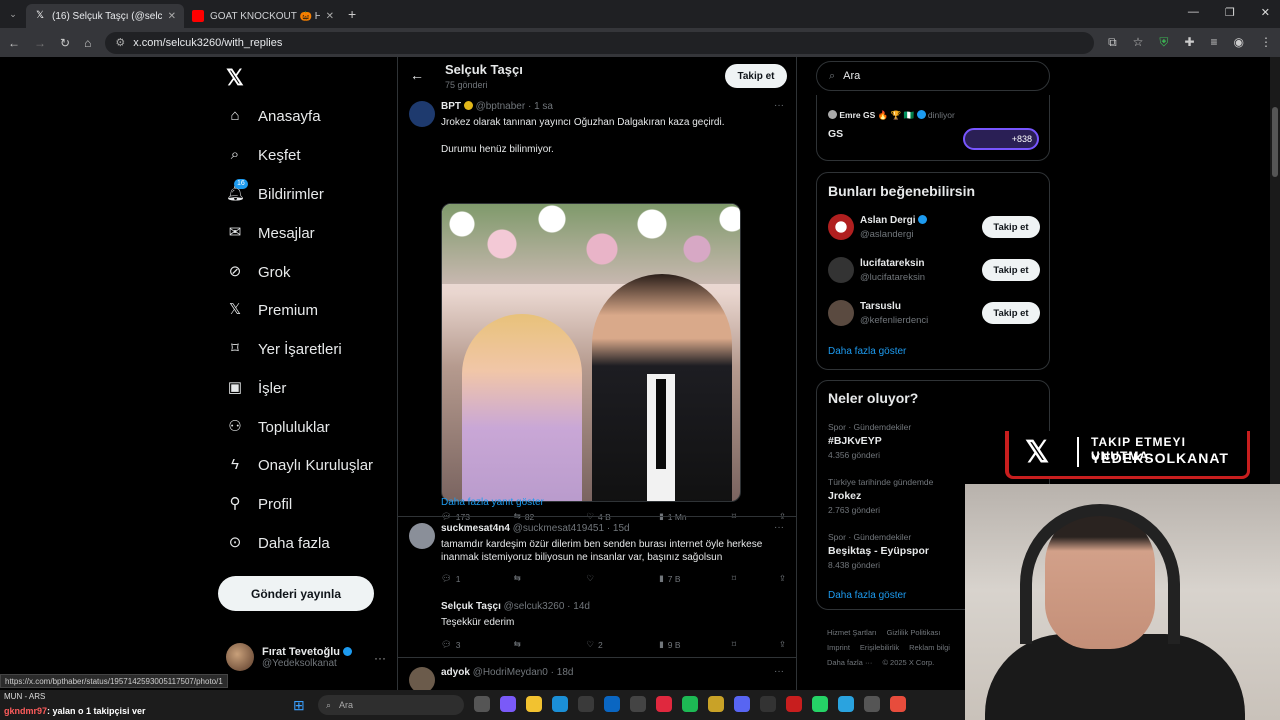 Image resolution: width=1280 pixels, height=720 pixels. Describe the element at coordinates (1112, 42) in the screenshot. I see `install-icon: ⧉` at that location.